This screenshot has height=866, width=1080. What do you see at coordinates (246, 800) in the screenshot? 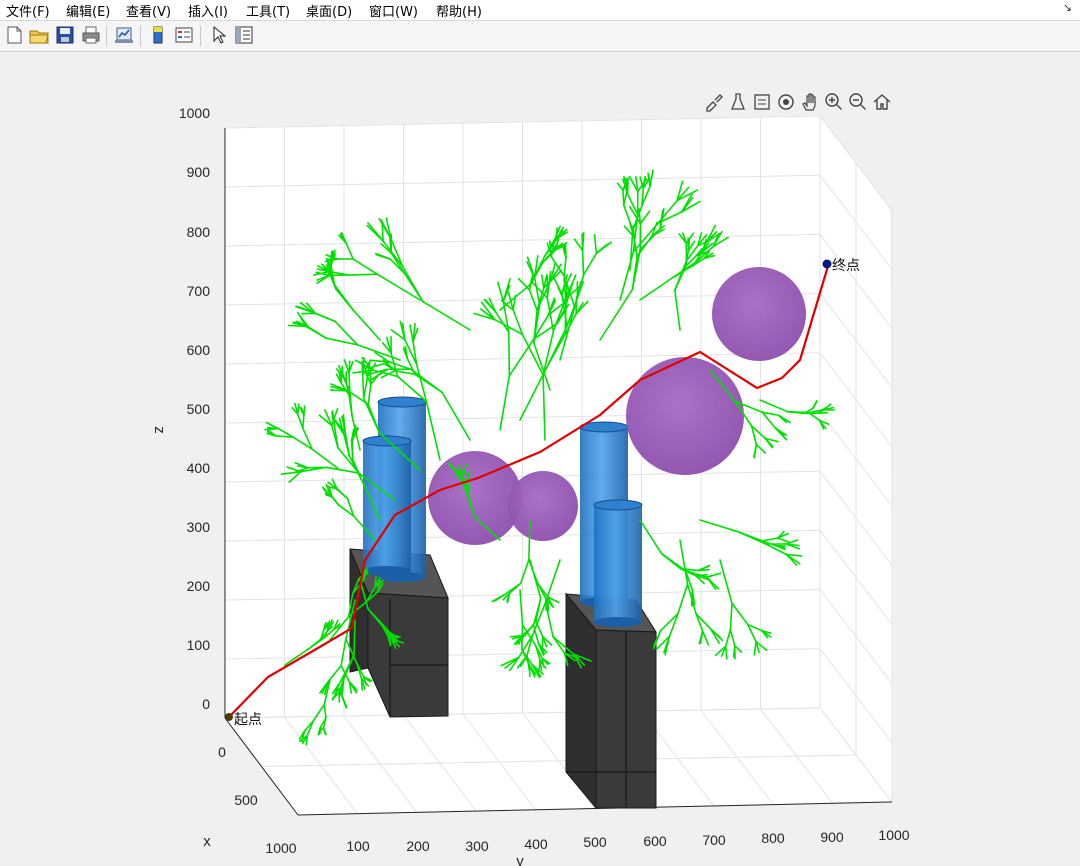
I see `x-tick-label: 500` at bounding box center [246, 800].